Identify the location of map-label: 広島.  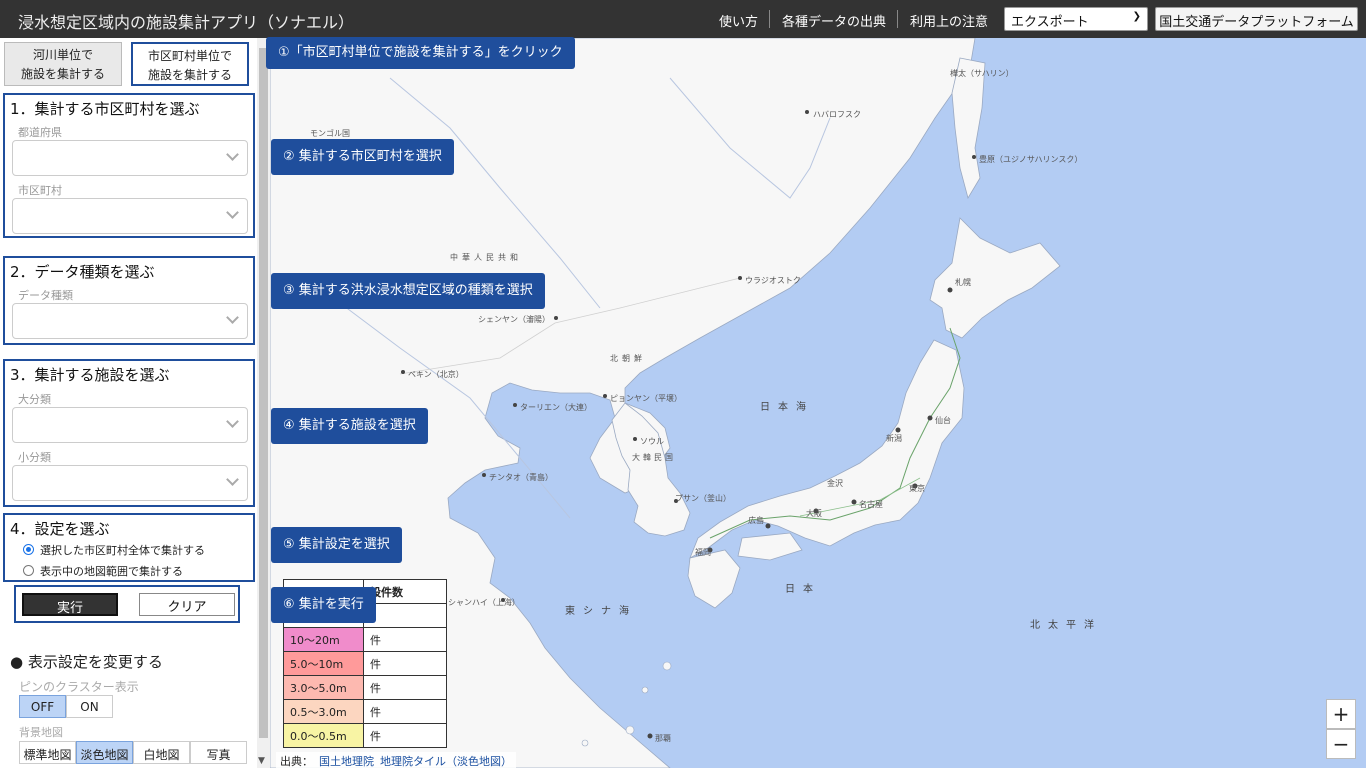
(756, 520).